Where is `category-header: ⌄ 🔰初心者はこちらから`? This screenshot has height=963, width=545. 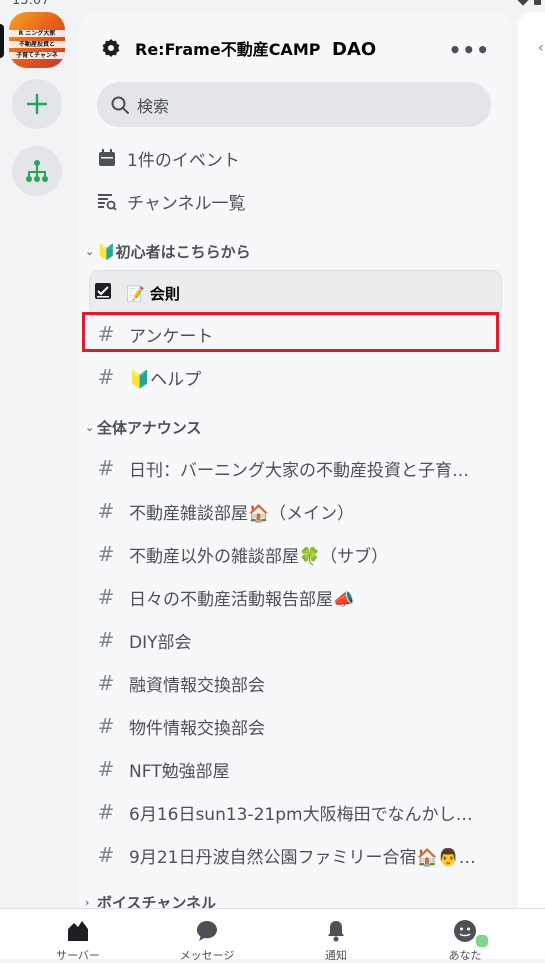
category-header: ⌄ 🔰初心者はこちらから is located at coordinates (168, 251).